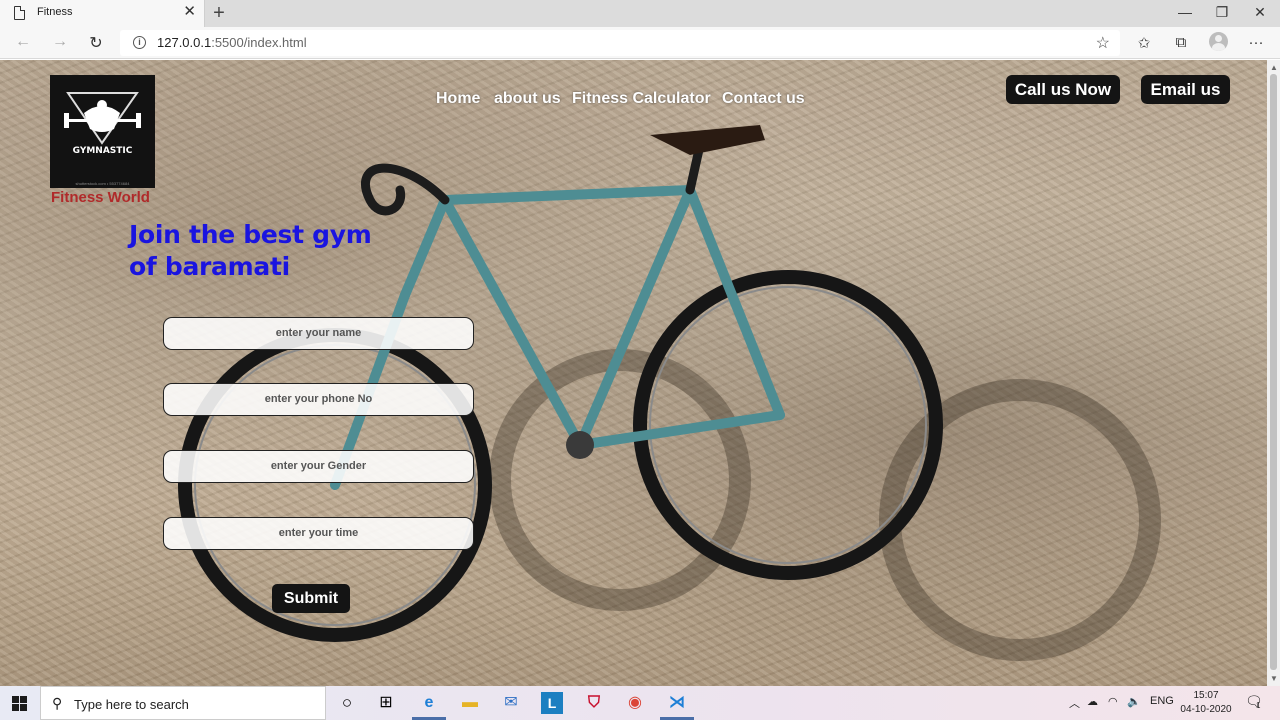 The image size is (1280, 720). What do you see at coordinates (527, 99) in the screenshot?
I see `nav-about-us: about us` at bounding box center [527, 99].